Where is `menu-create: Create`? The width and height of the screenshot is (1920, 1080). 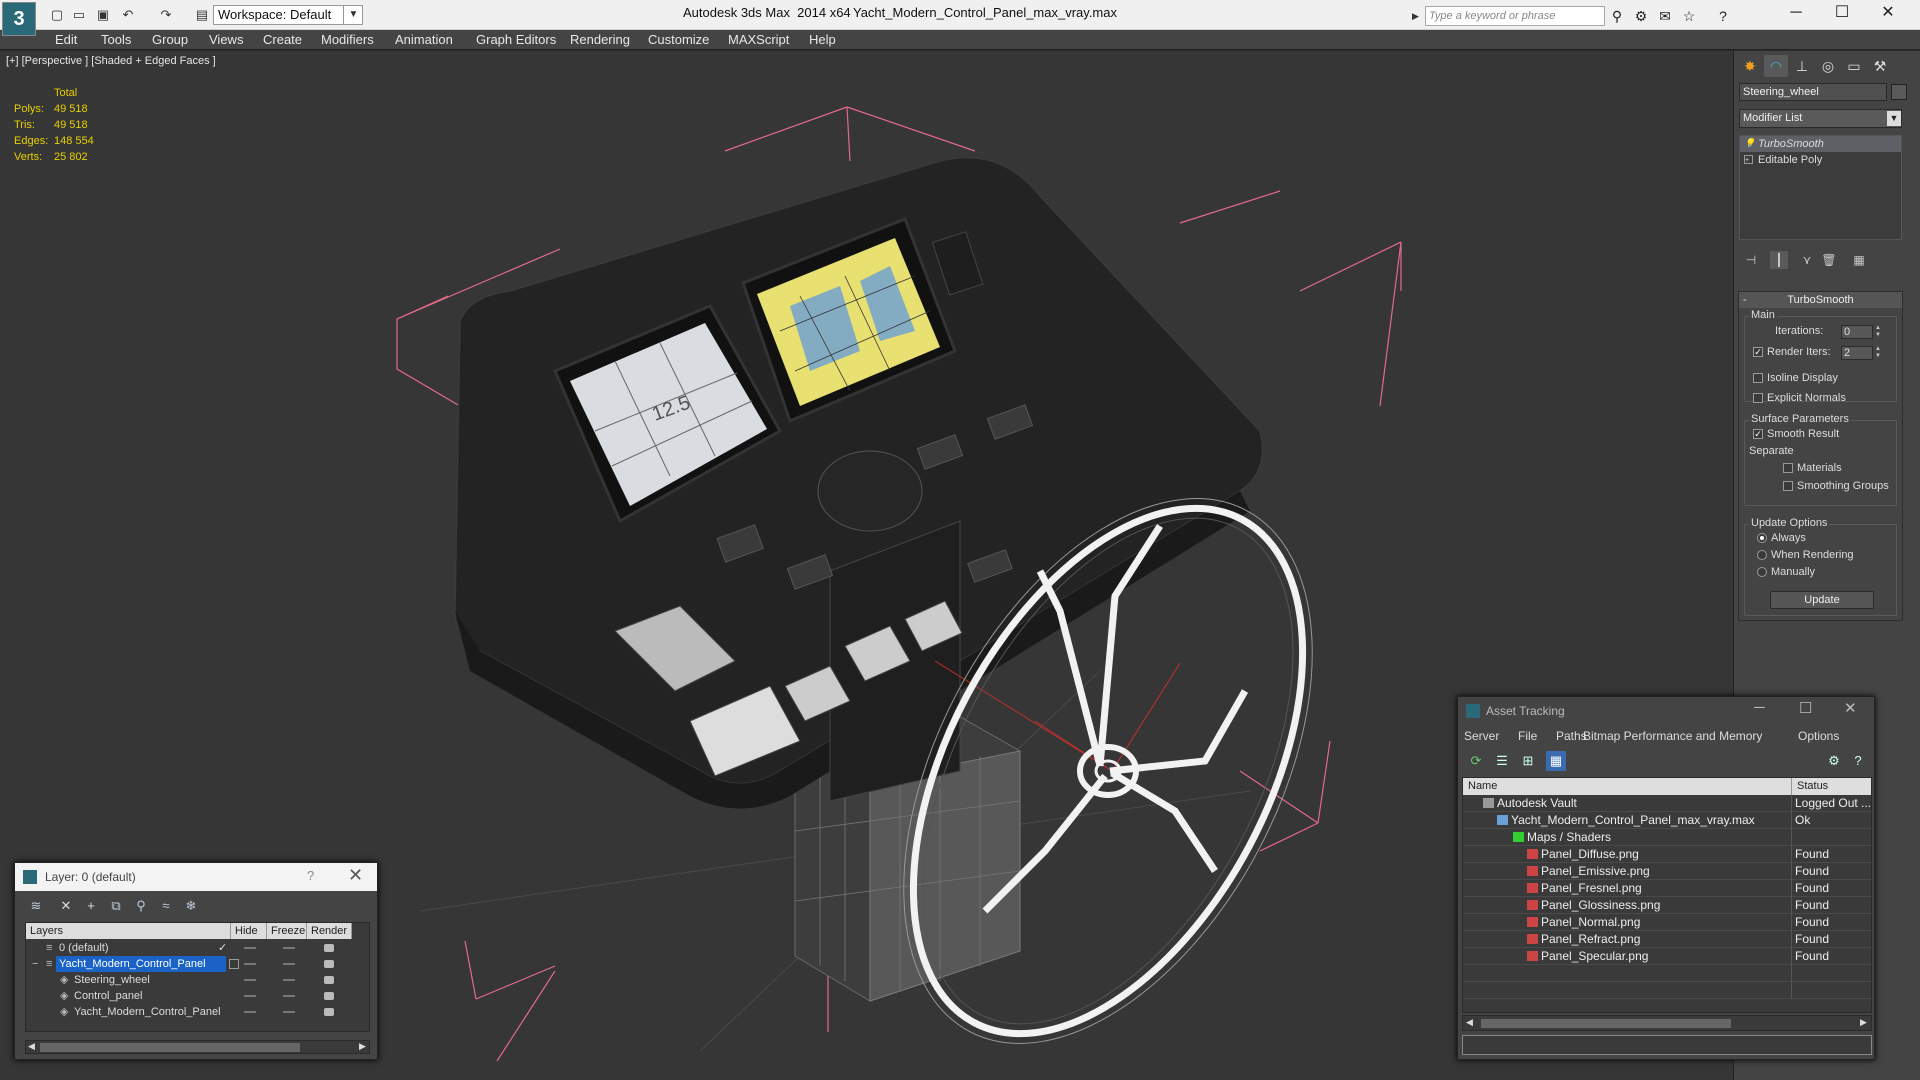
menu-create: Create is located at coordinates (282, 39).